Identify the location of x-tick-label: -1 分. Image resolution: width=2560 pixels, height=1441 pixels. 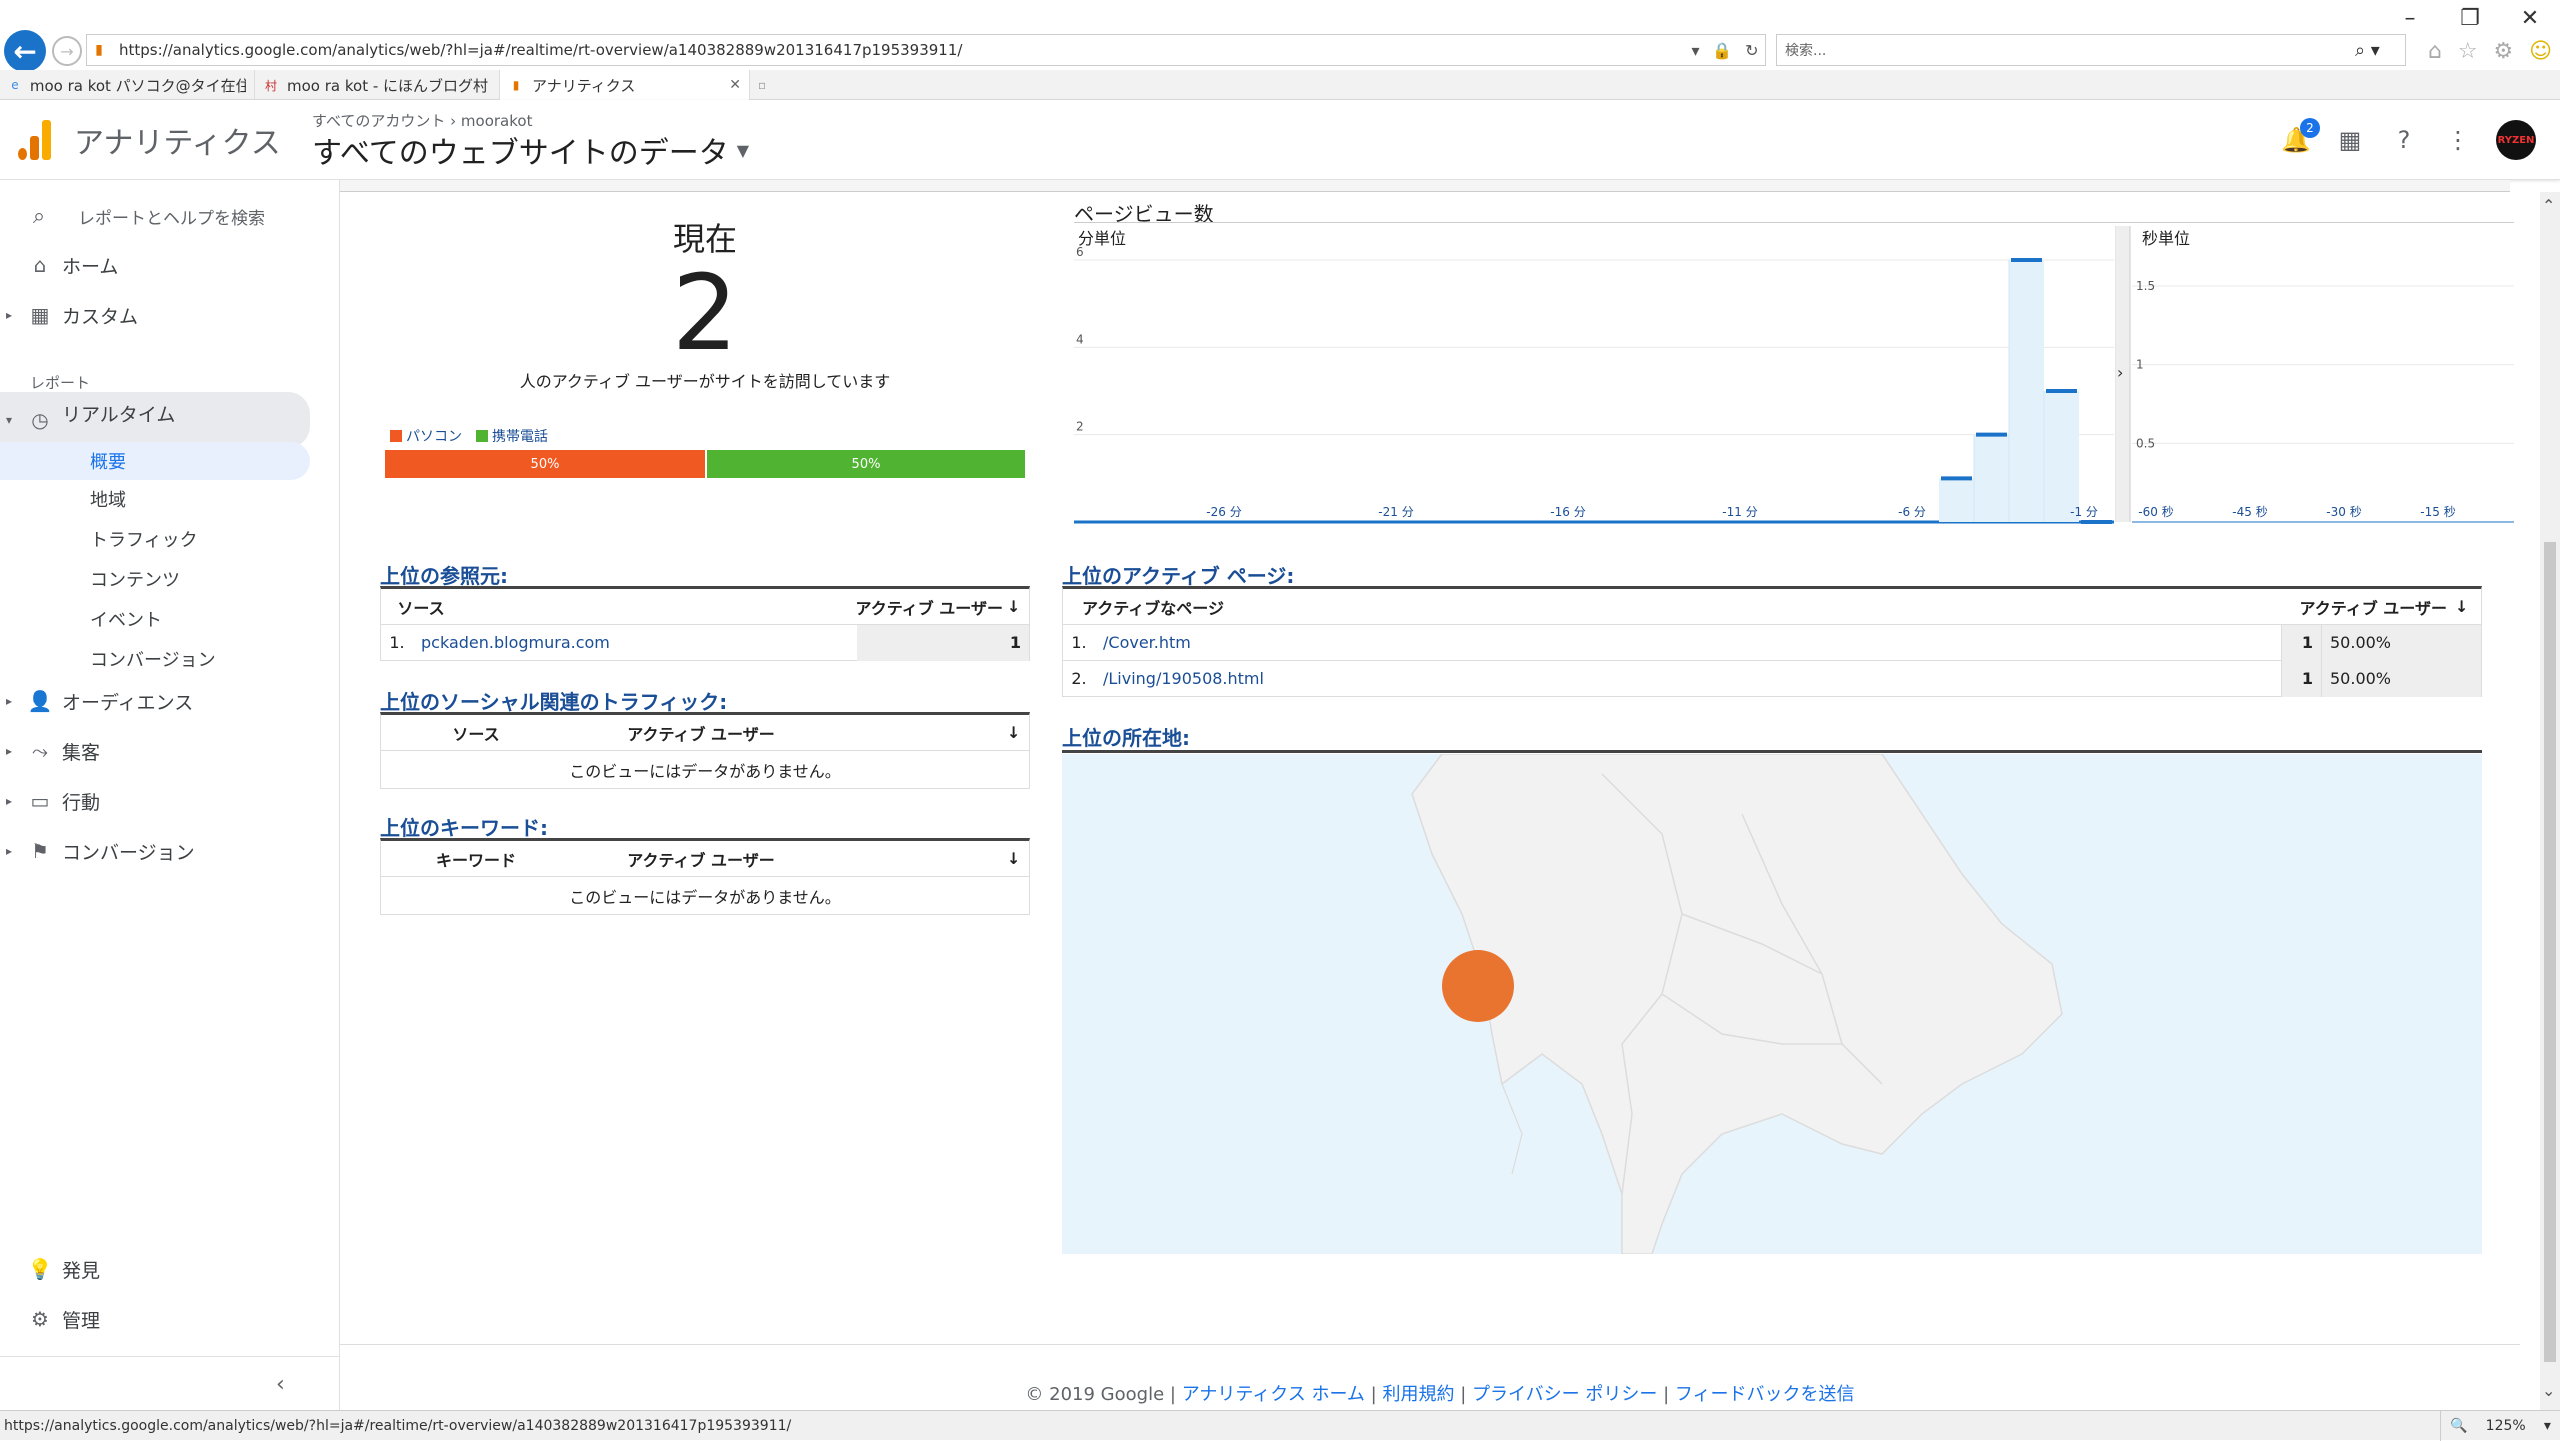
(2084, 512).